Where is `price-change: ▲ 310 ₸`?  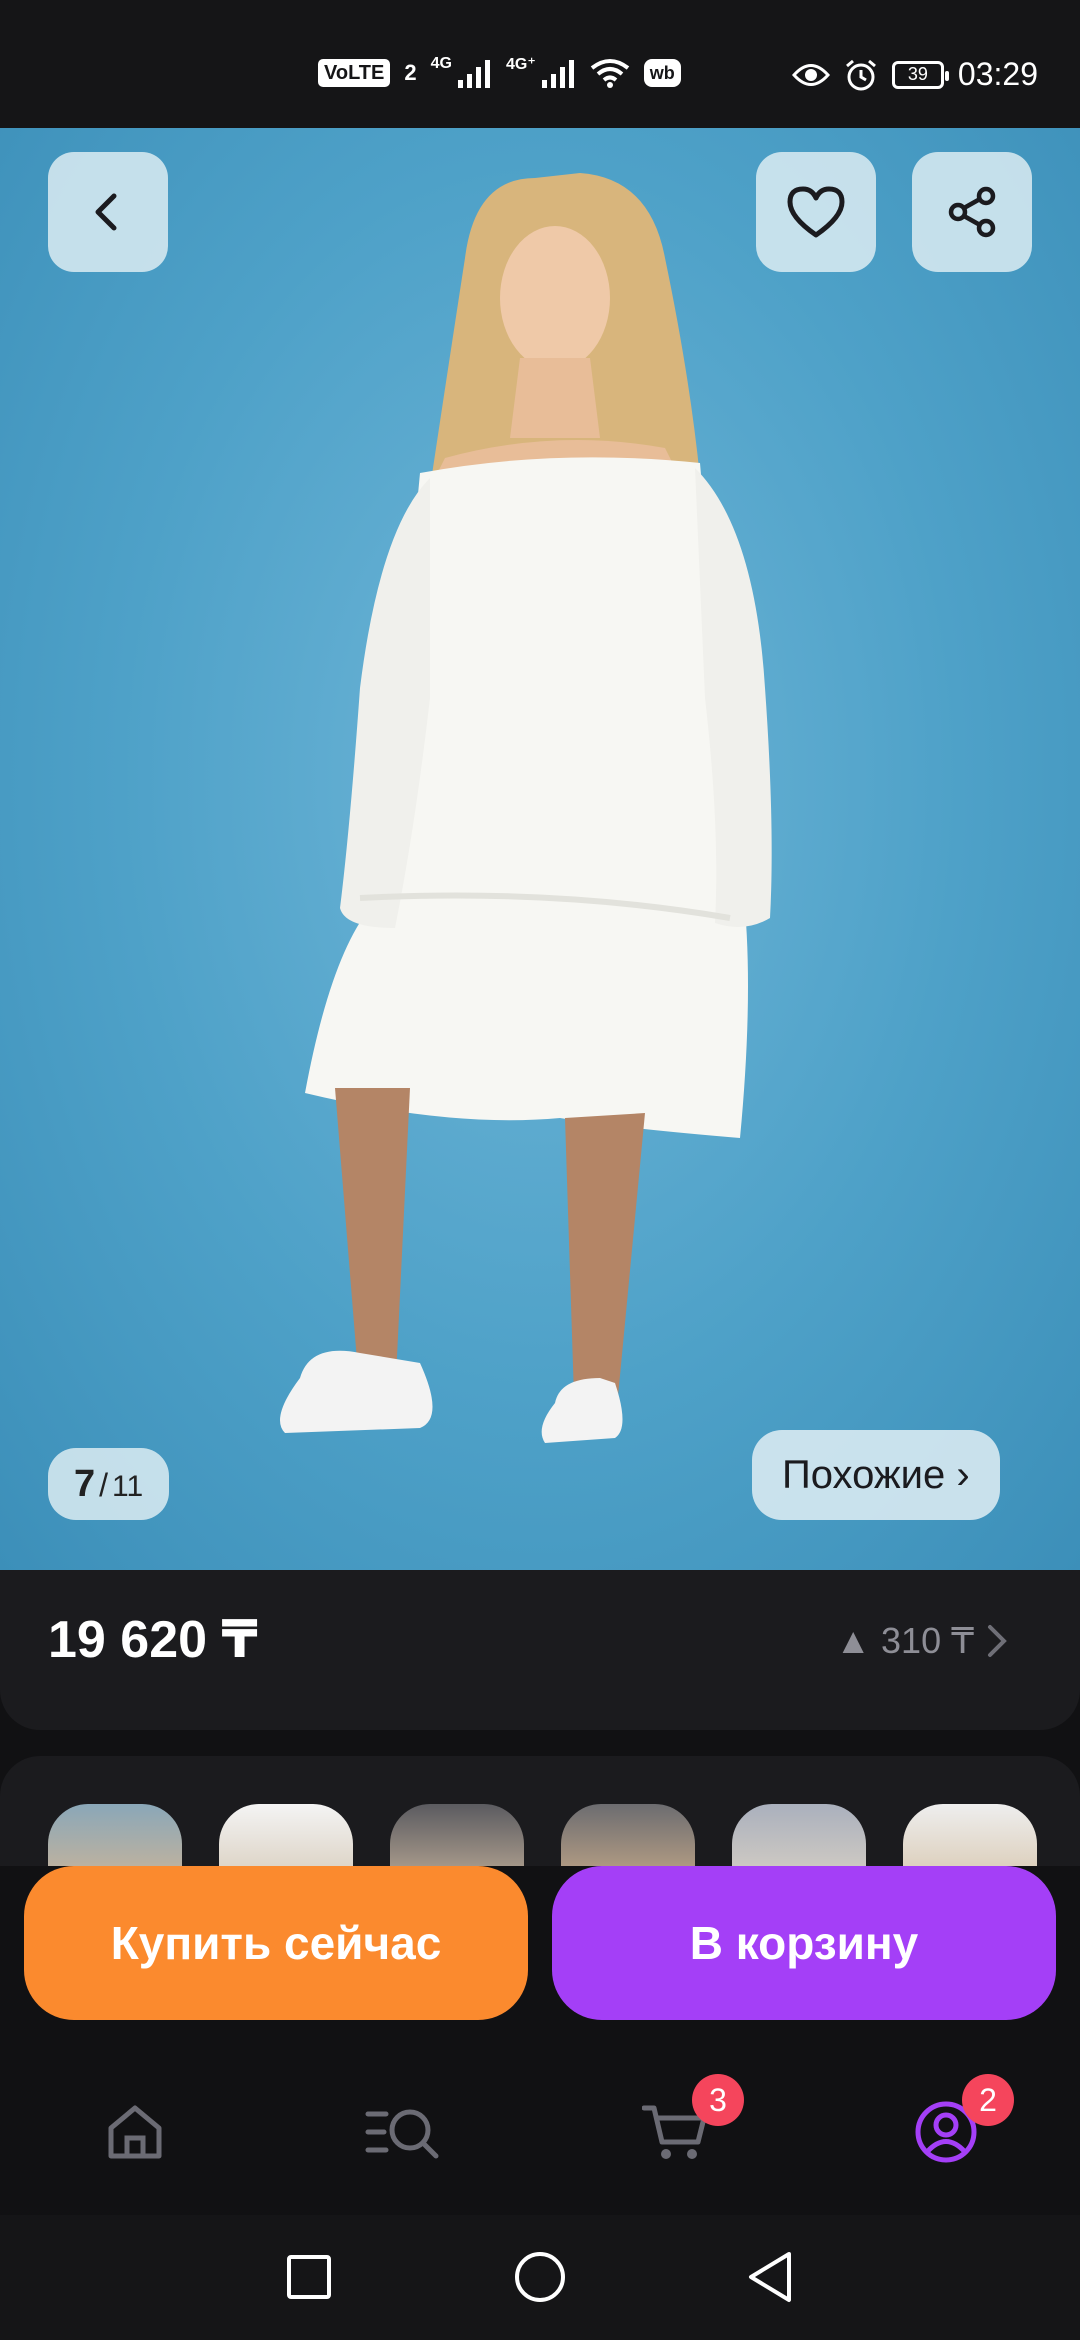 price-change: ▲ 310 ₸ is located at coordinates (904, 1640).